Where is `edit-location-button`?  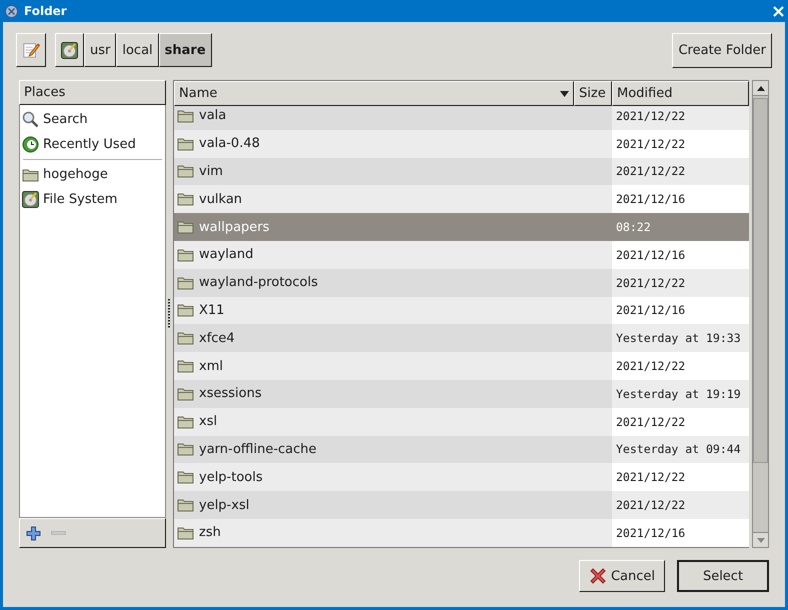 edit-location-button is located at coordinates (31, 50).